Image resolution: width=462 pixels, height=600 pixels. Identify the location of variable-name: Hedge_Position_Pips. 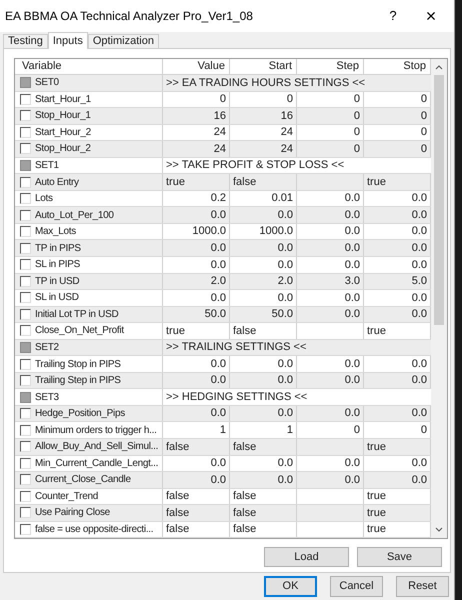
(80, 414).